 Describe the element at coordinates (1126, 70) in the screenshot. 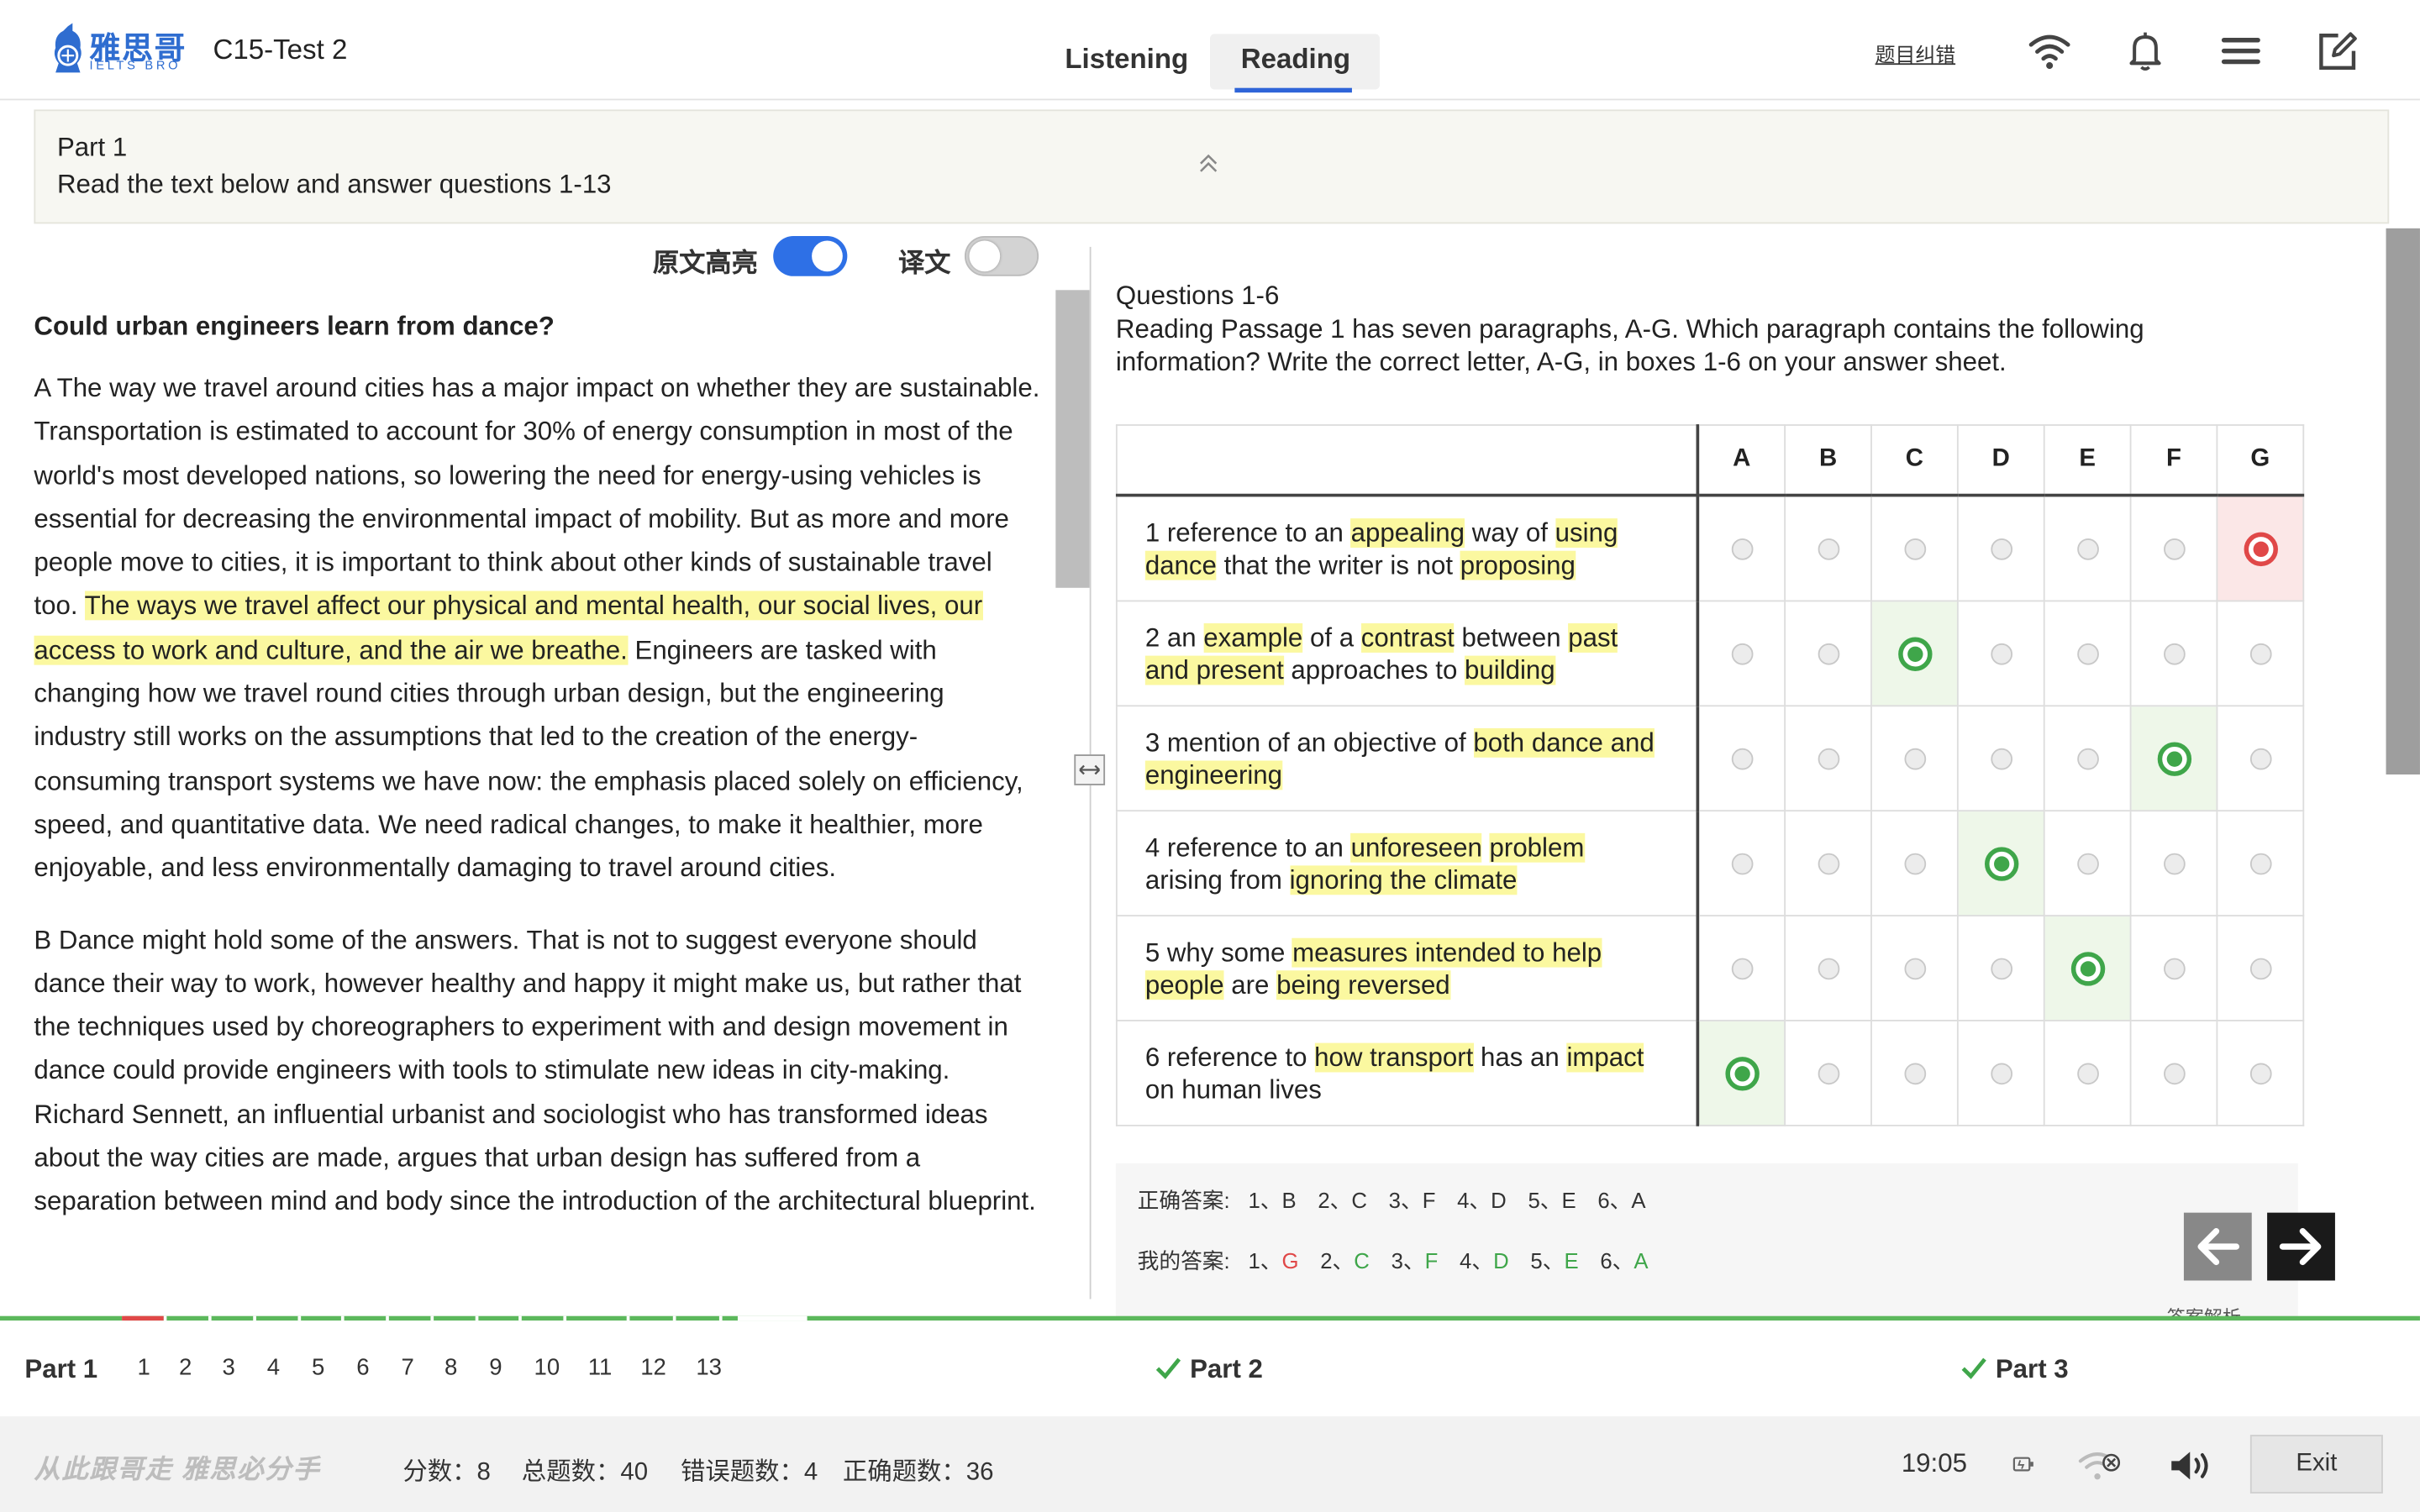

I see `tab-listening: Listening` at that location.